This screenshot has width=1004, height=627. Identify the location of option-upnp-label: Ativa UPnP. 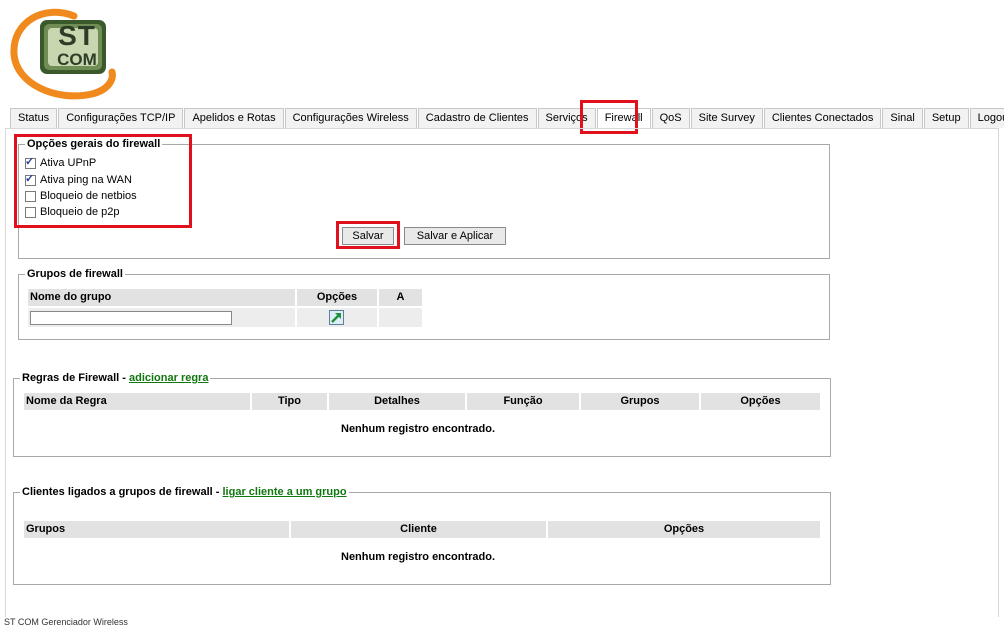
(68, 163).